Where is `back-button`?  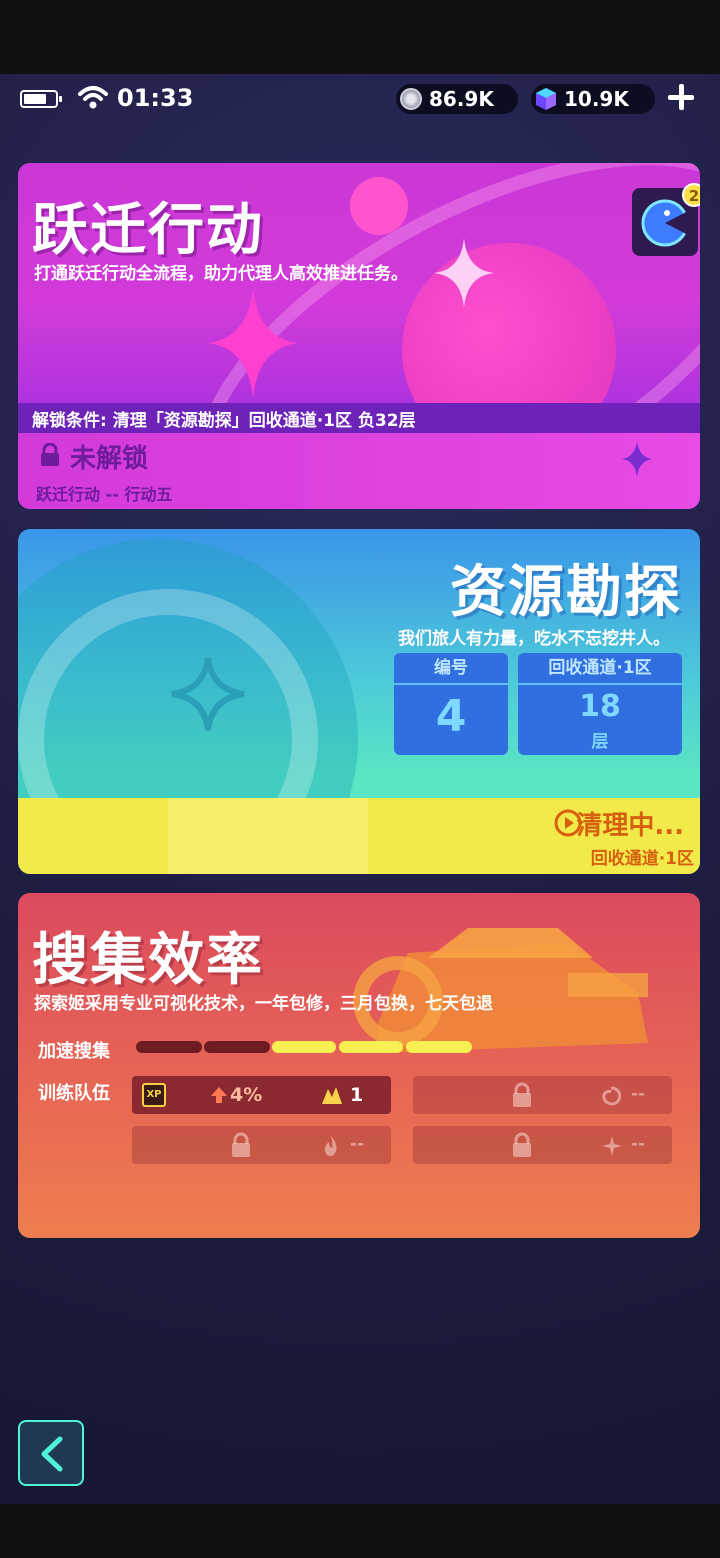
back-button is located at coordinates (51, 1453).